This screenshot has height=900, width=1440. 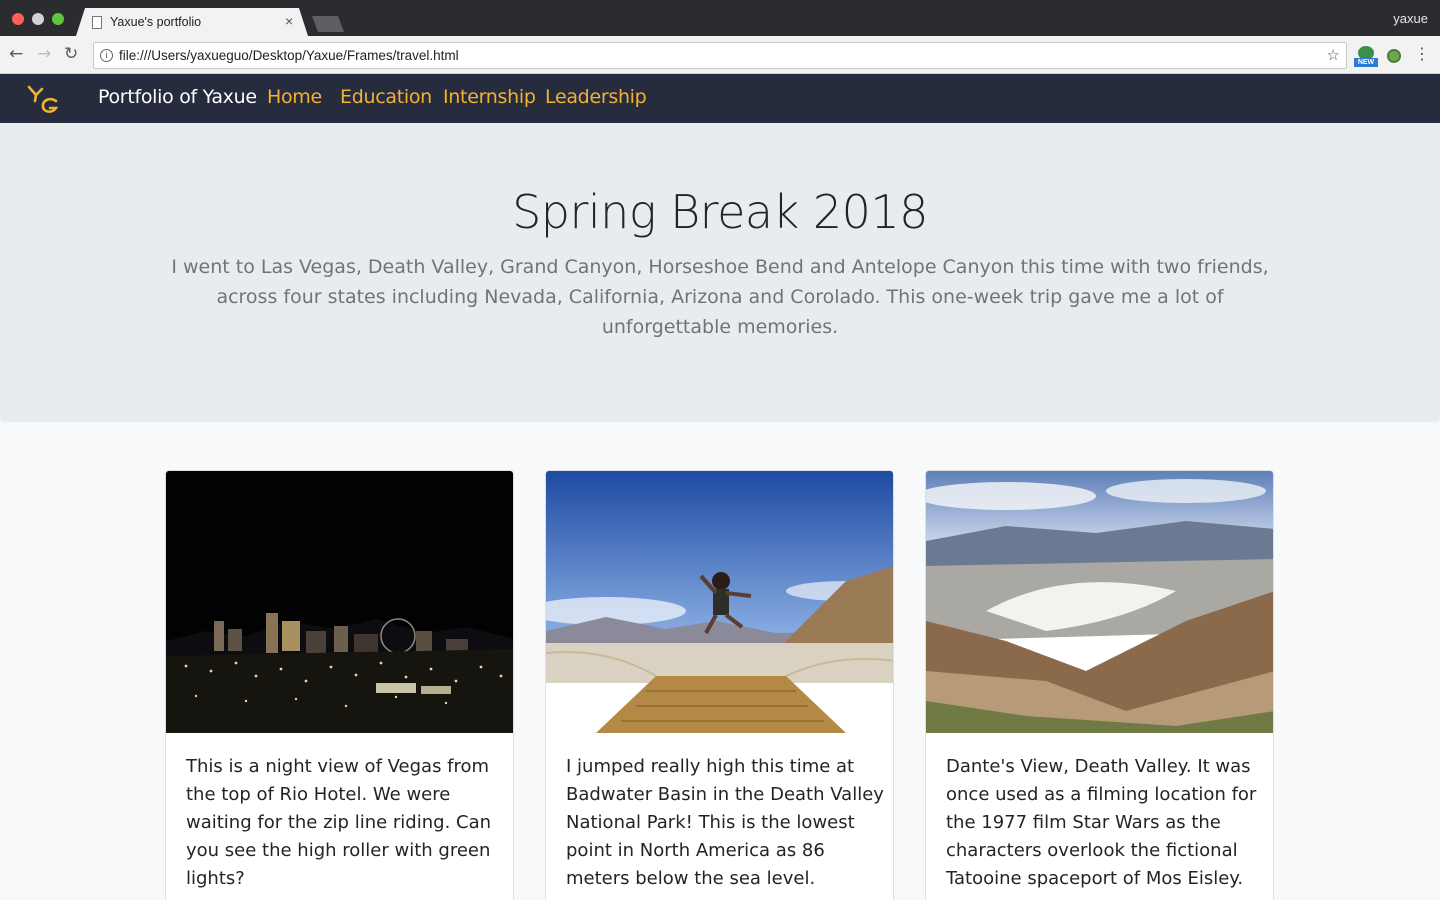 What do you see at coordinates (289, 21) in the screenshot?
I see `tab-close-icon: ×` at bounding box center [289, 21].